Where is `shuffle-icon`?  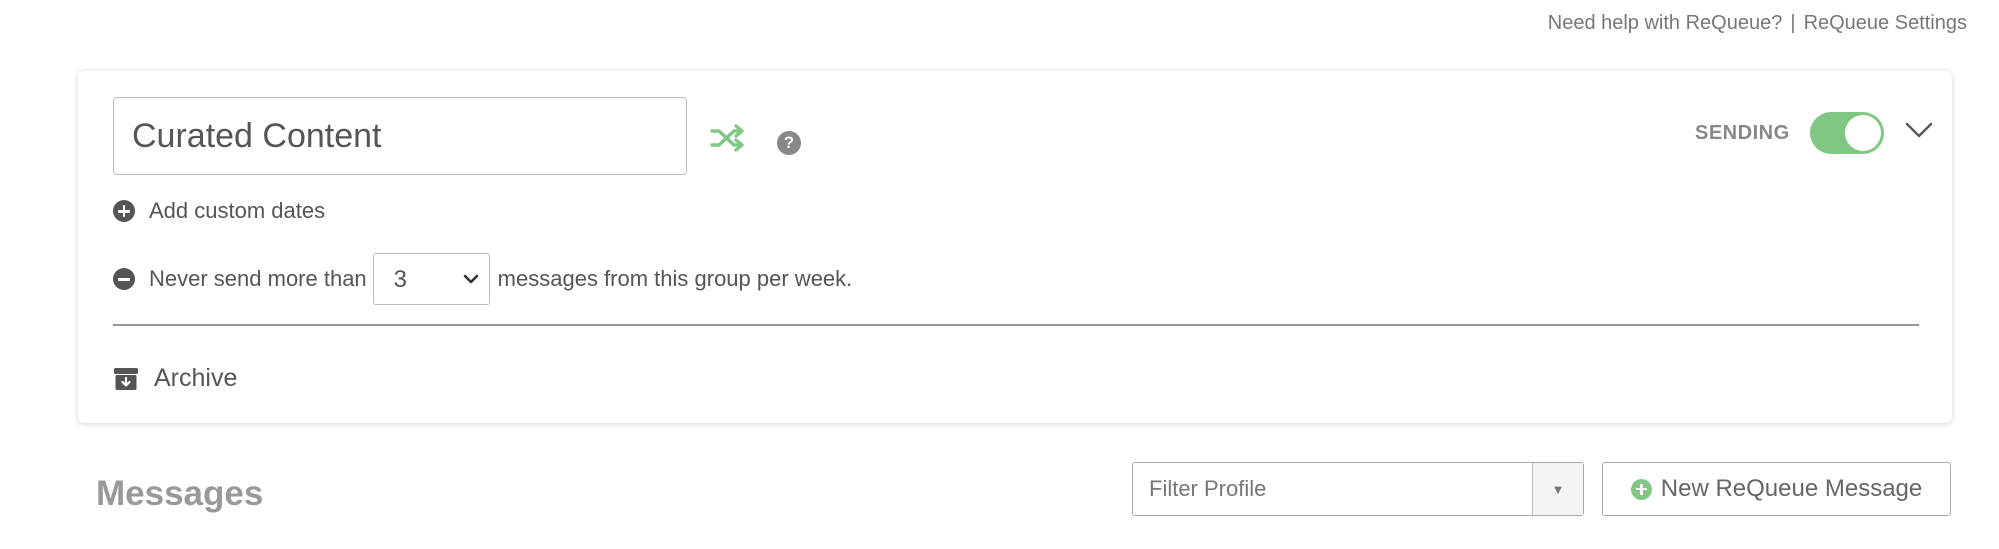 shuffle-icon is located at coordinates (727, 138).